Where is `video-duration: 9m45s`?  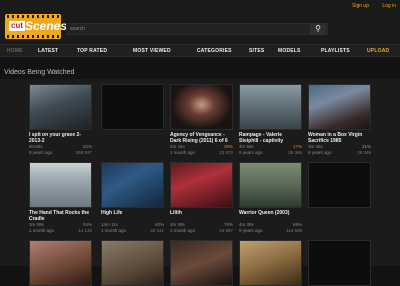 video-duration: 9m45s is located at coordinates (36, 146).